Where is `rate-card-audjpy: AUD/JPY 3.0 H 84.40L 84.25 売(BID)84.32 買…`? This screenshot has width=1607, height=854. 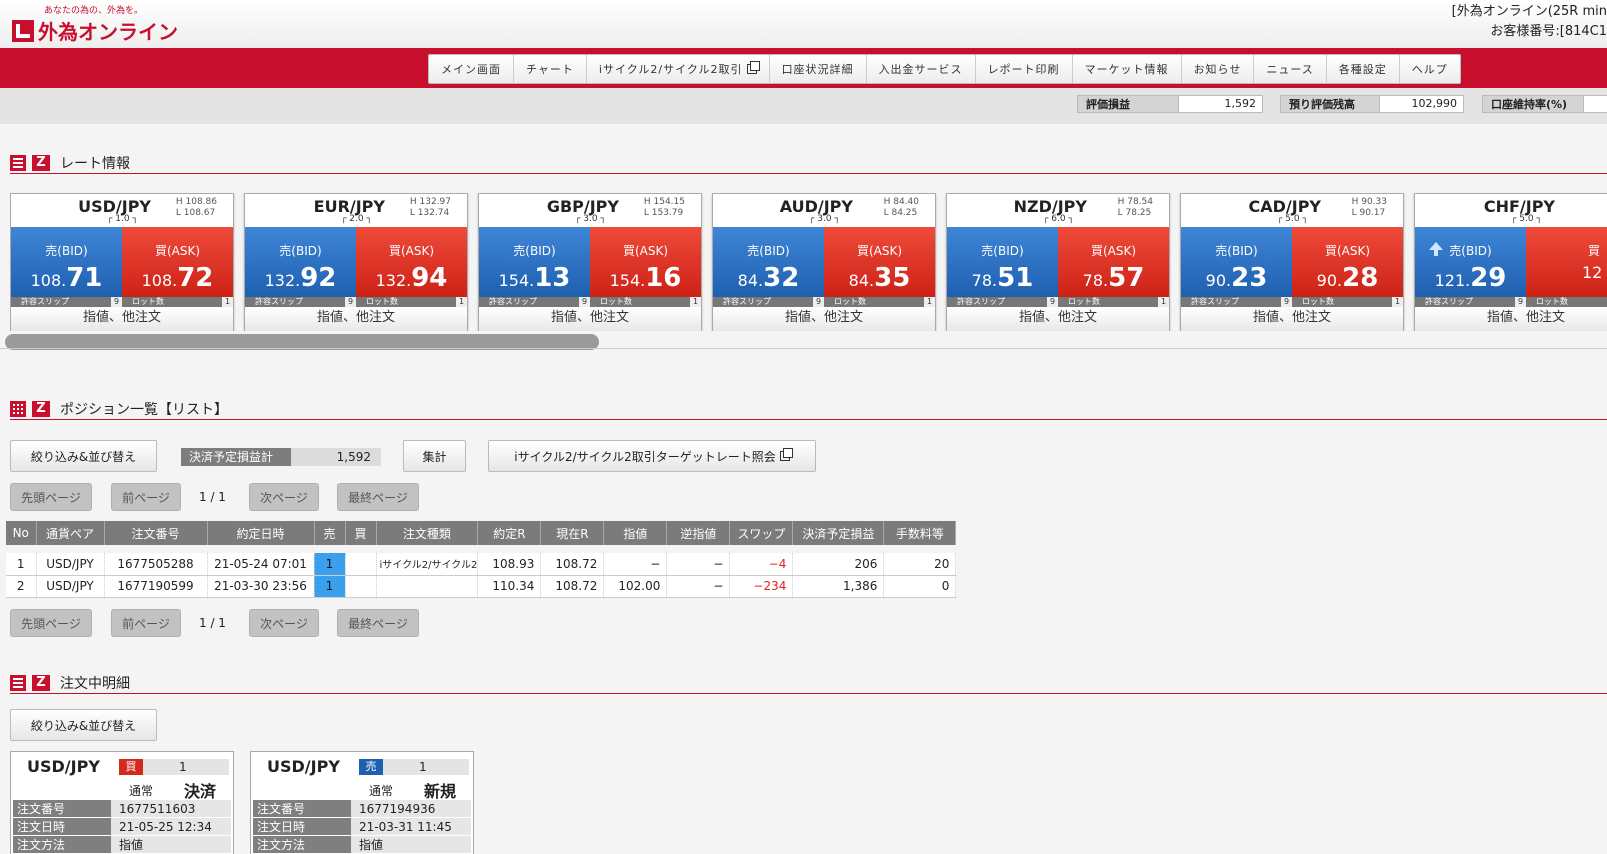 rate-card-audjpy: AUD/JPY 3.0 H 84.40L 84.25 売(BID)84.32 買… is located at coordinates (824, 262).